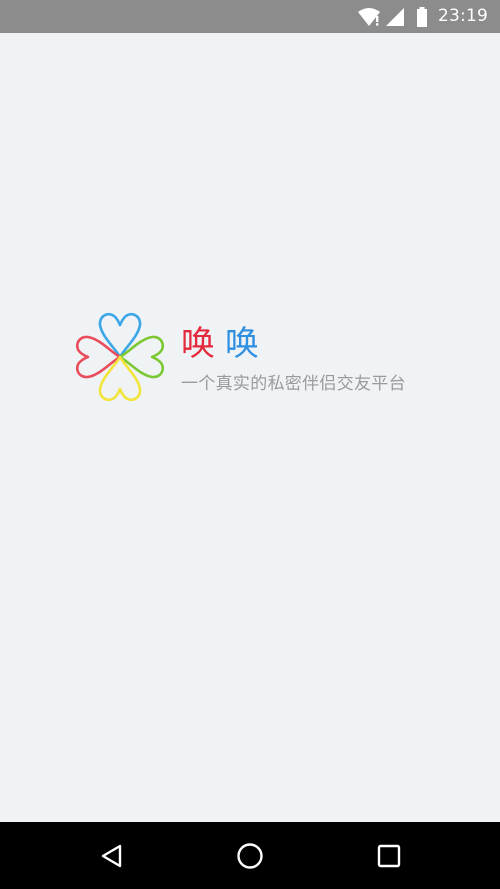  What do you see at coordinates (242, 344) in the screenshot?
I see `app-name-char-2: 唤` at bounding box center [242, 344].